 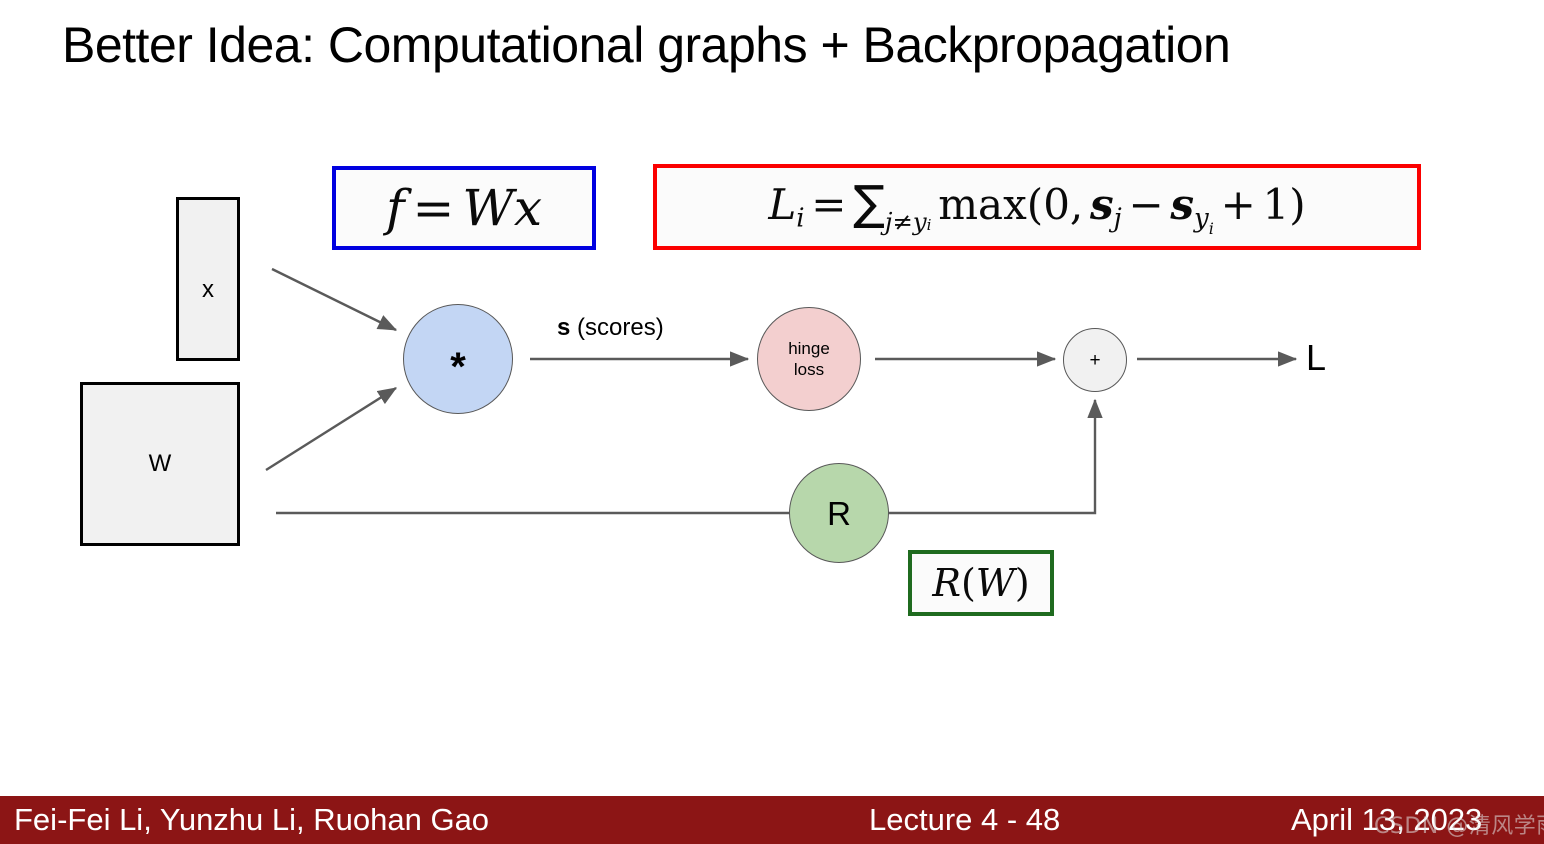 I want to click on formula-regularization-expression: R(W), so click(x=980, y=583).